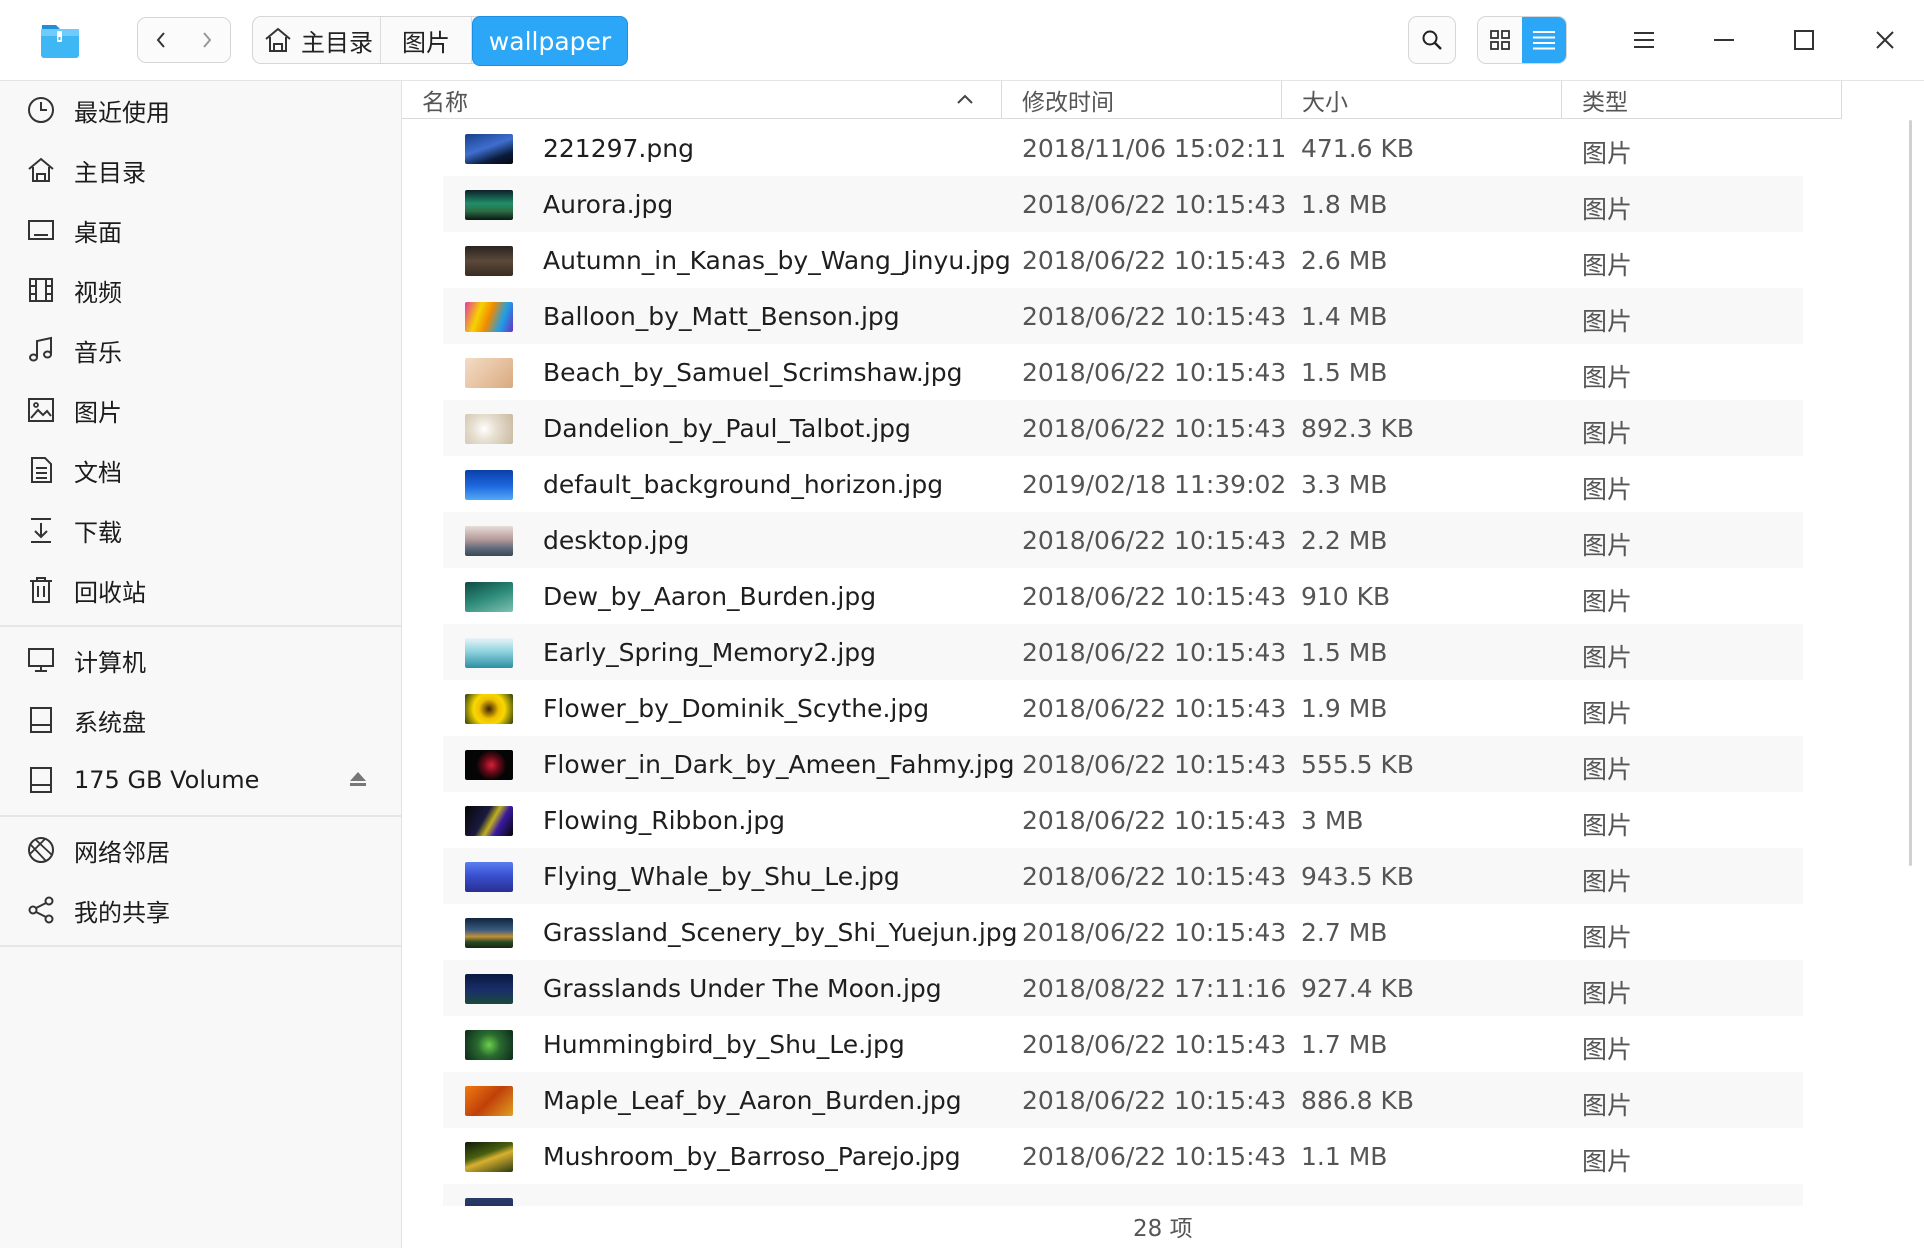 The width and height of the screenshot is (1924, 1248). Describe the element at coordinates (1885, 40) in the screenshot. I see `close-button` at that location.